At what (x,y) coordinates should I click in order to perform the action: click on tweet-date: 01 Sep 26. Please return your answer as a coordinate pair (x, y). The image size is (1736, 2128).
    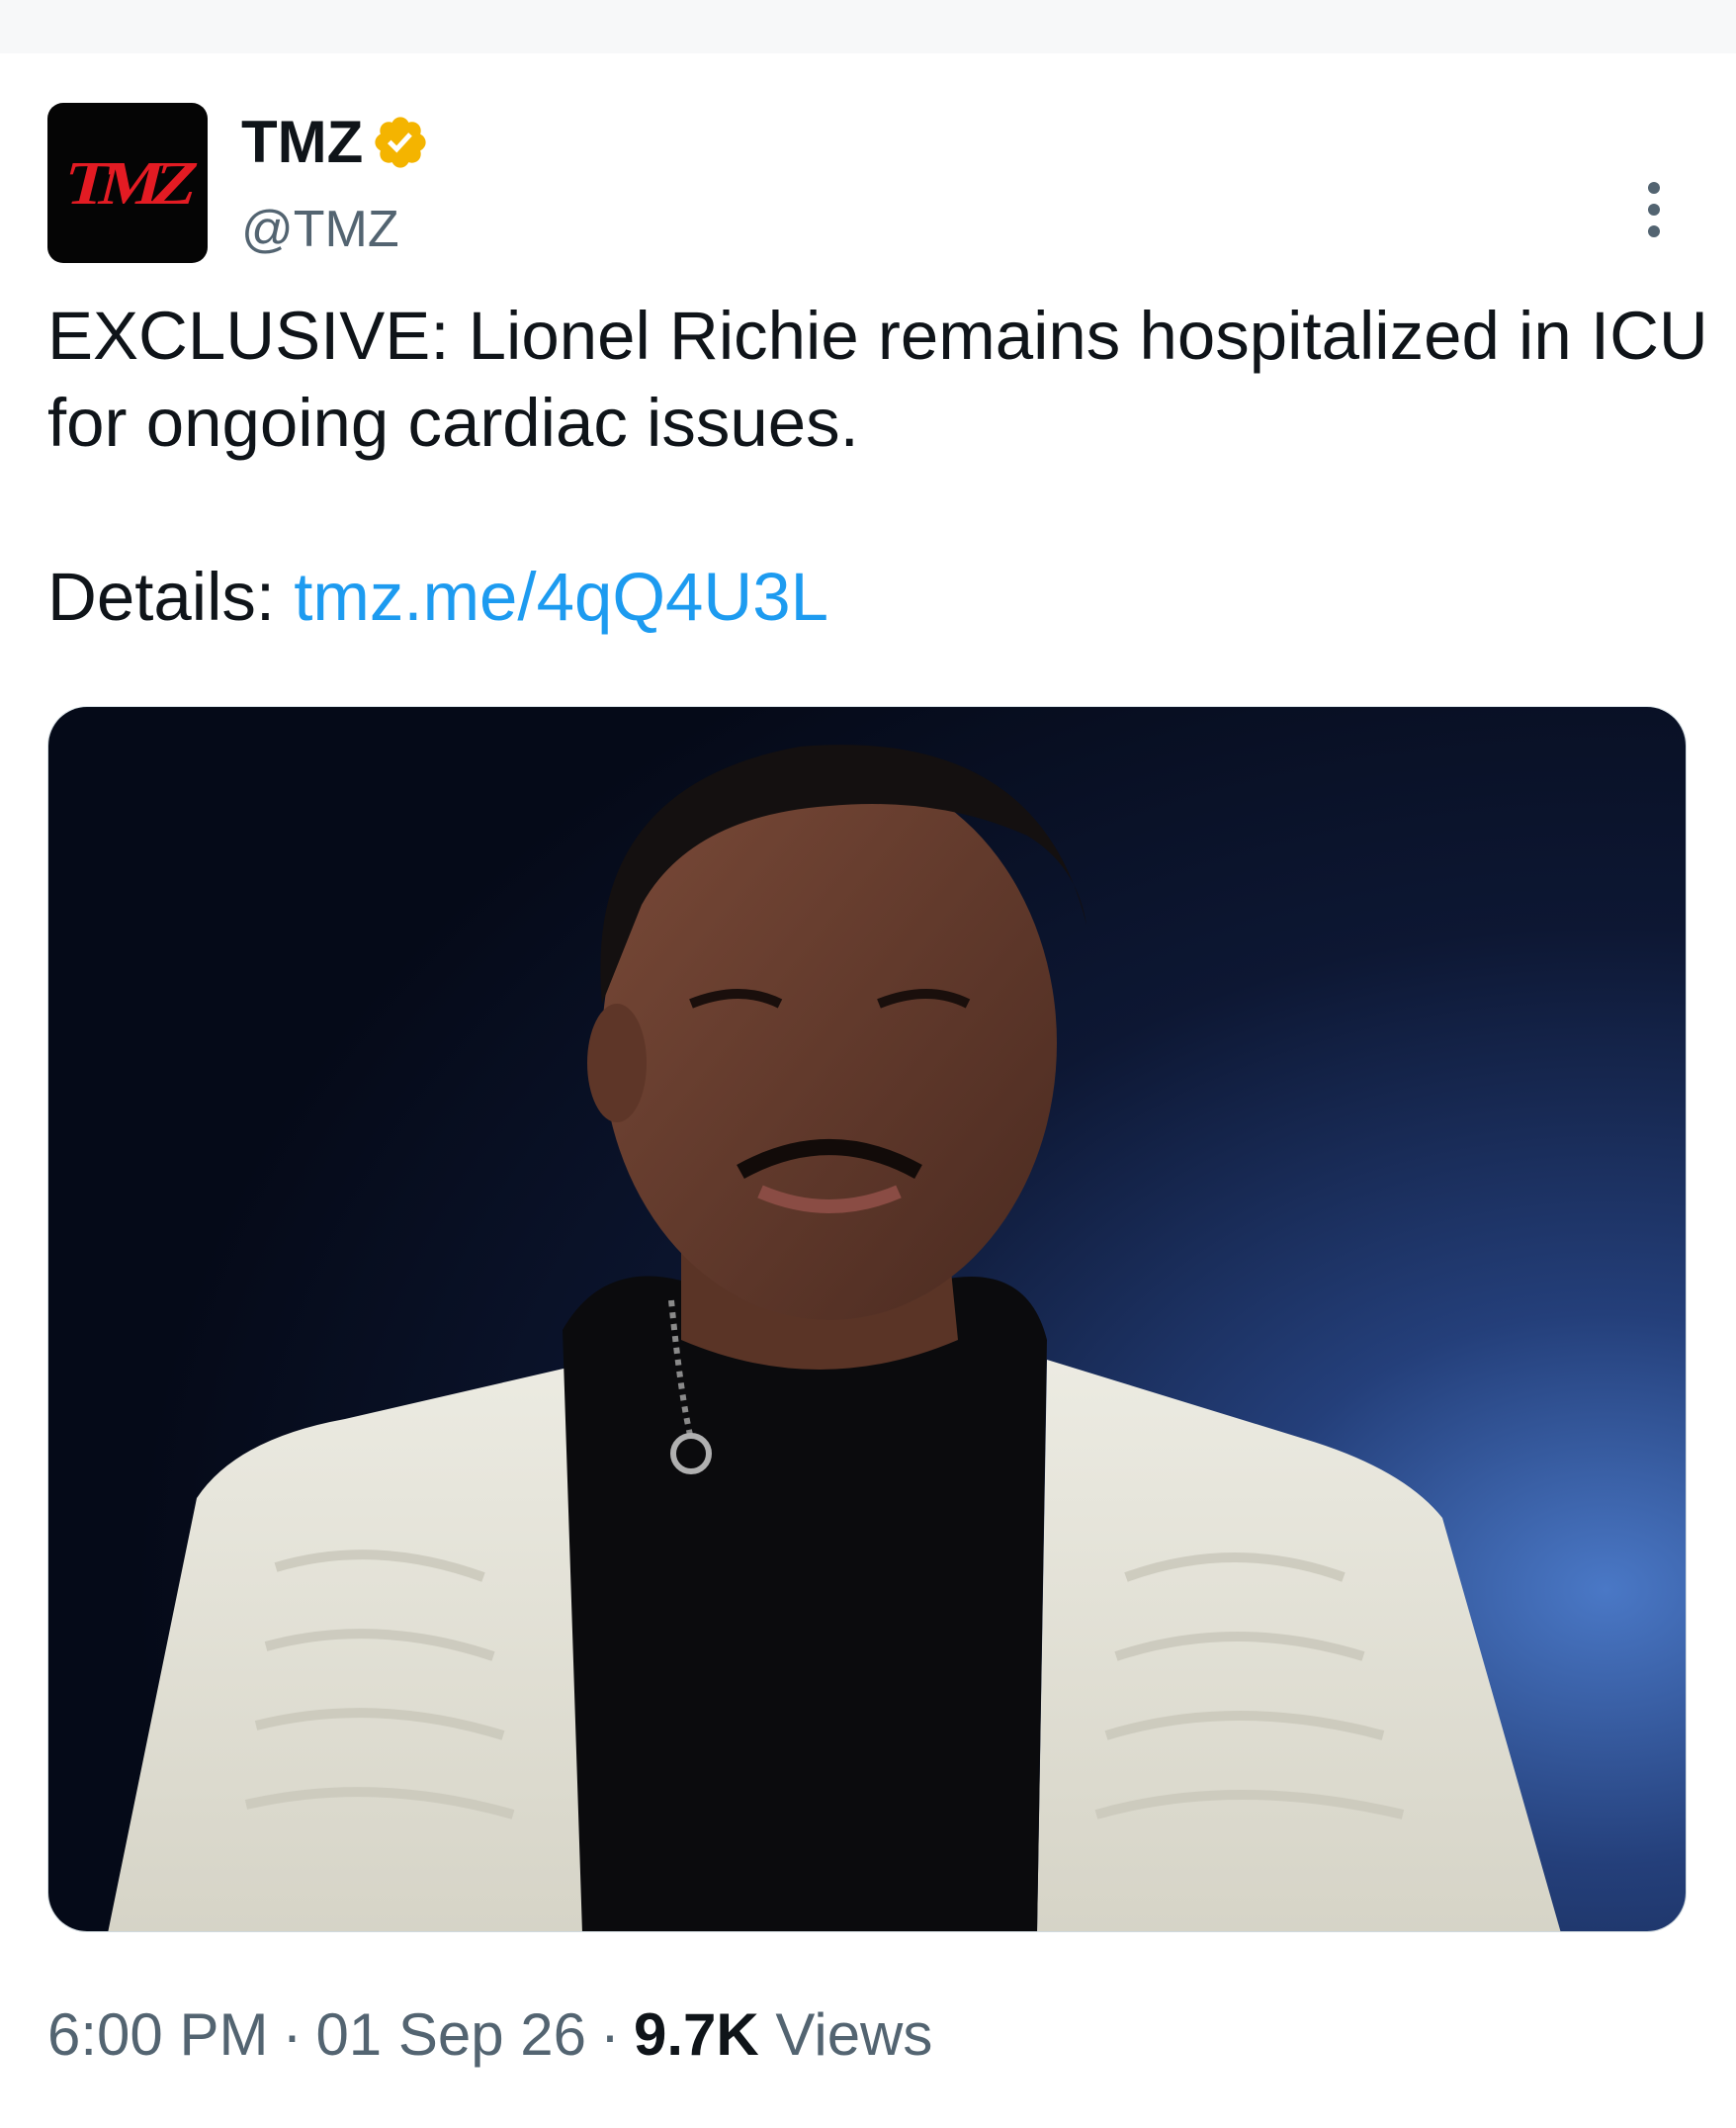
    Looking at the image, I should click on (450, 2034).